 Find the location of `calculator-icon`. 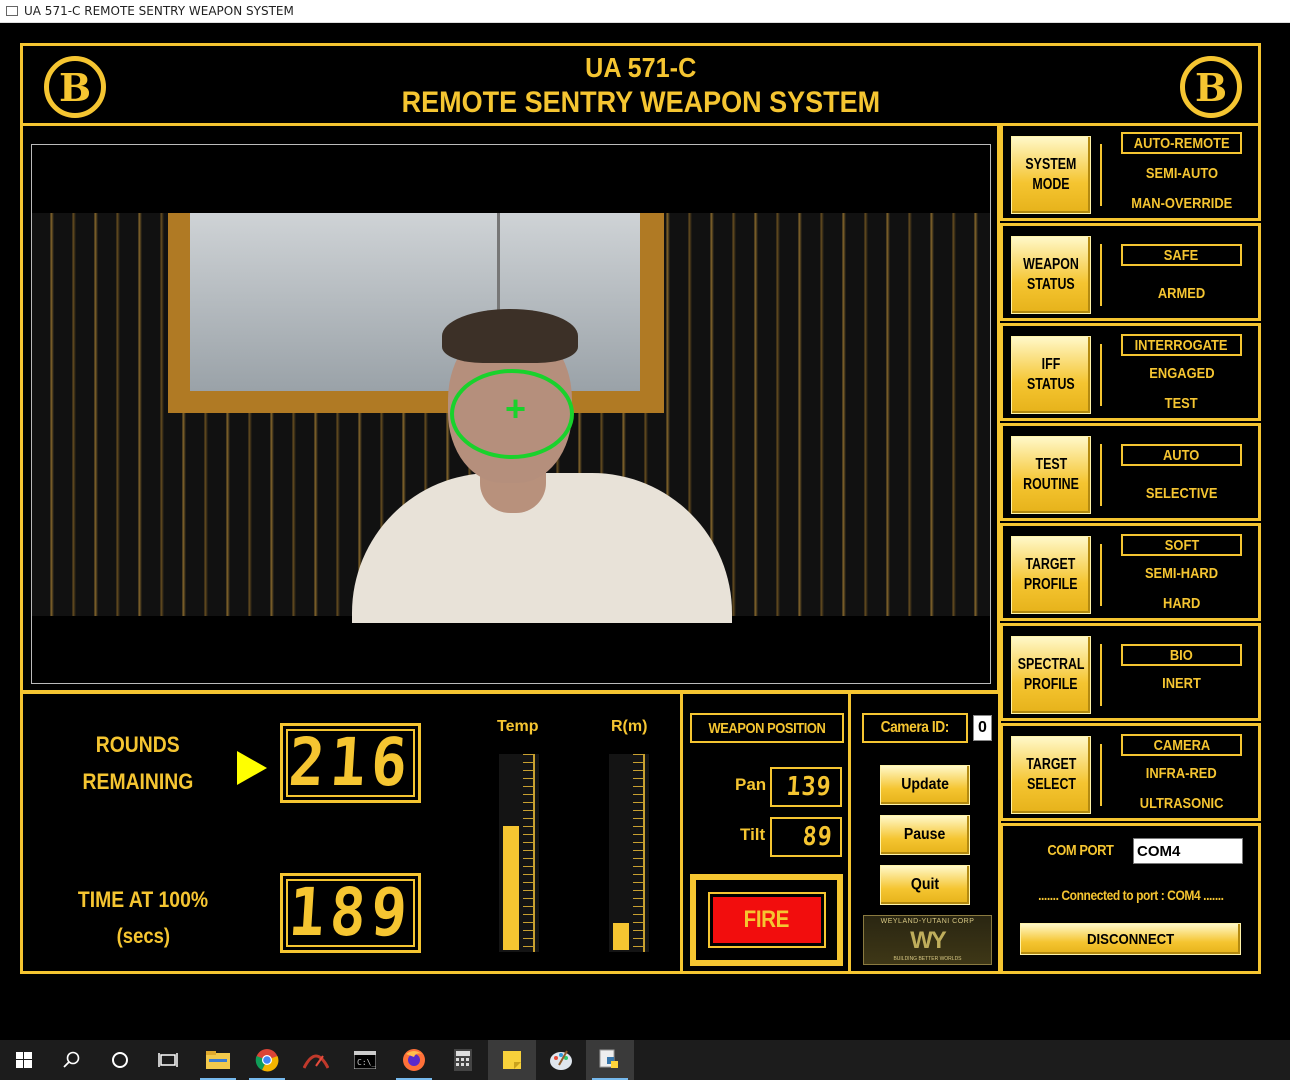

calculator-icon is located at coordinates (463, 1060).